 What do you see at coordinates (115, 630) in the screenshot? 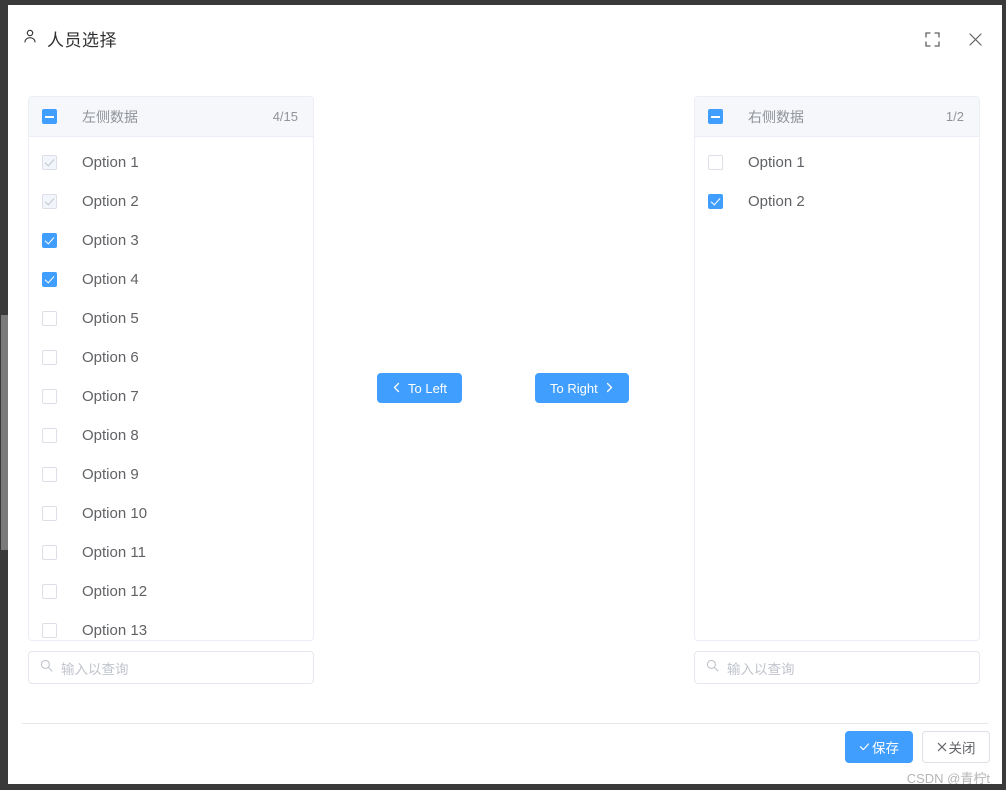
I see `list-item-label: Option 13` at bounding box center [115, 630].